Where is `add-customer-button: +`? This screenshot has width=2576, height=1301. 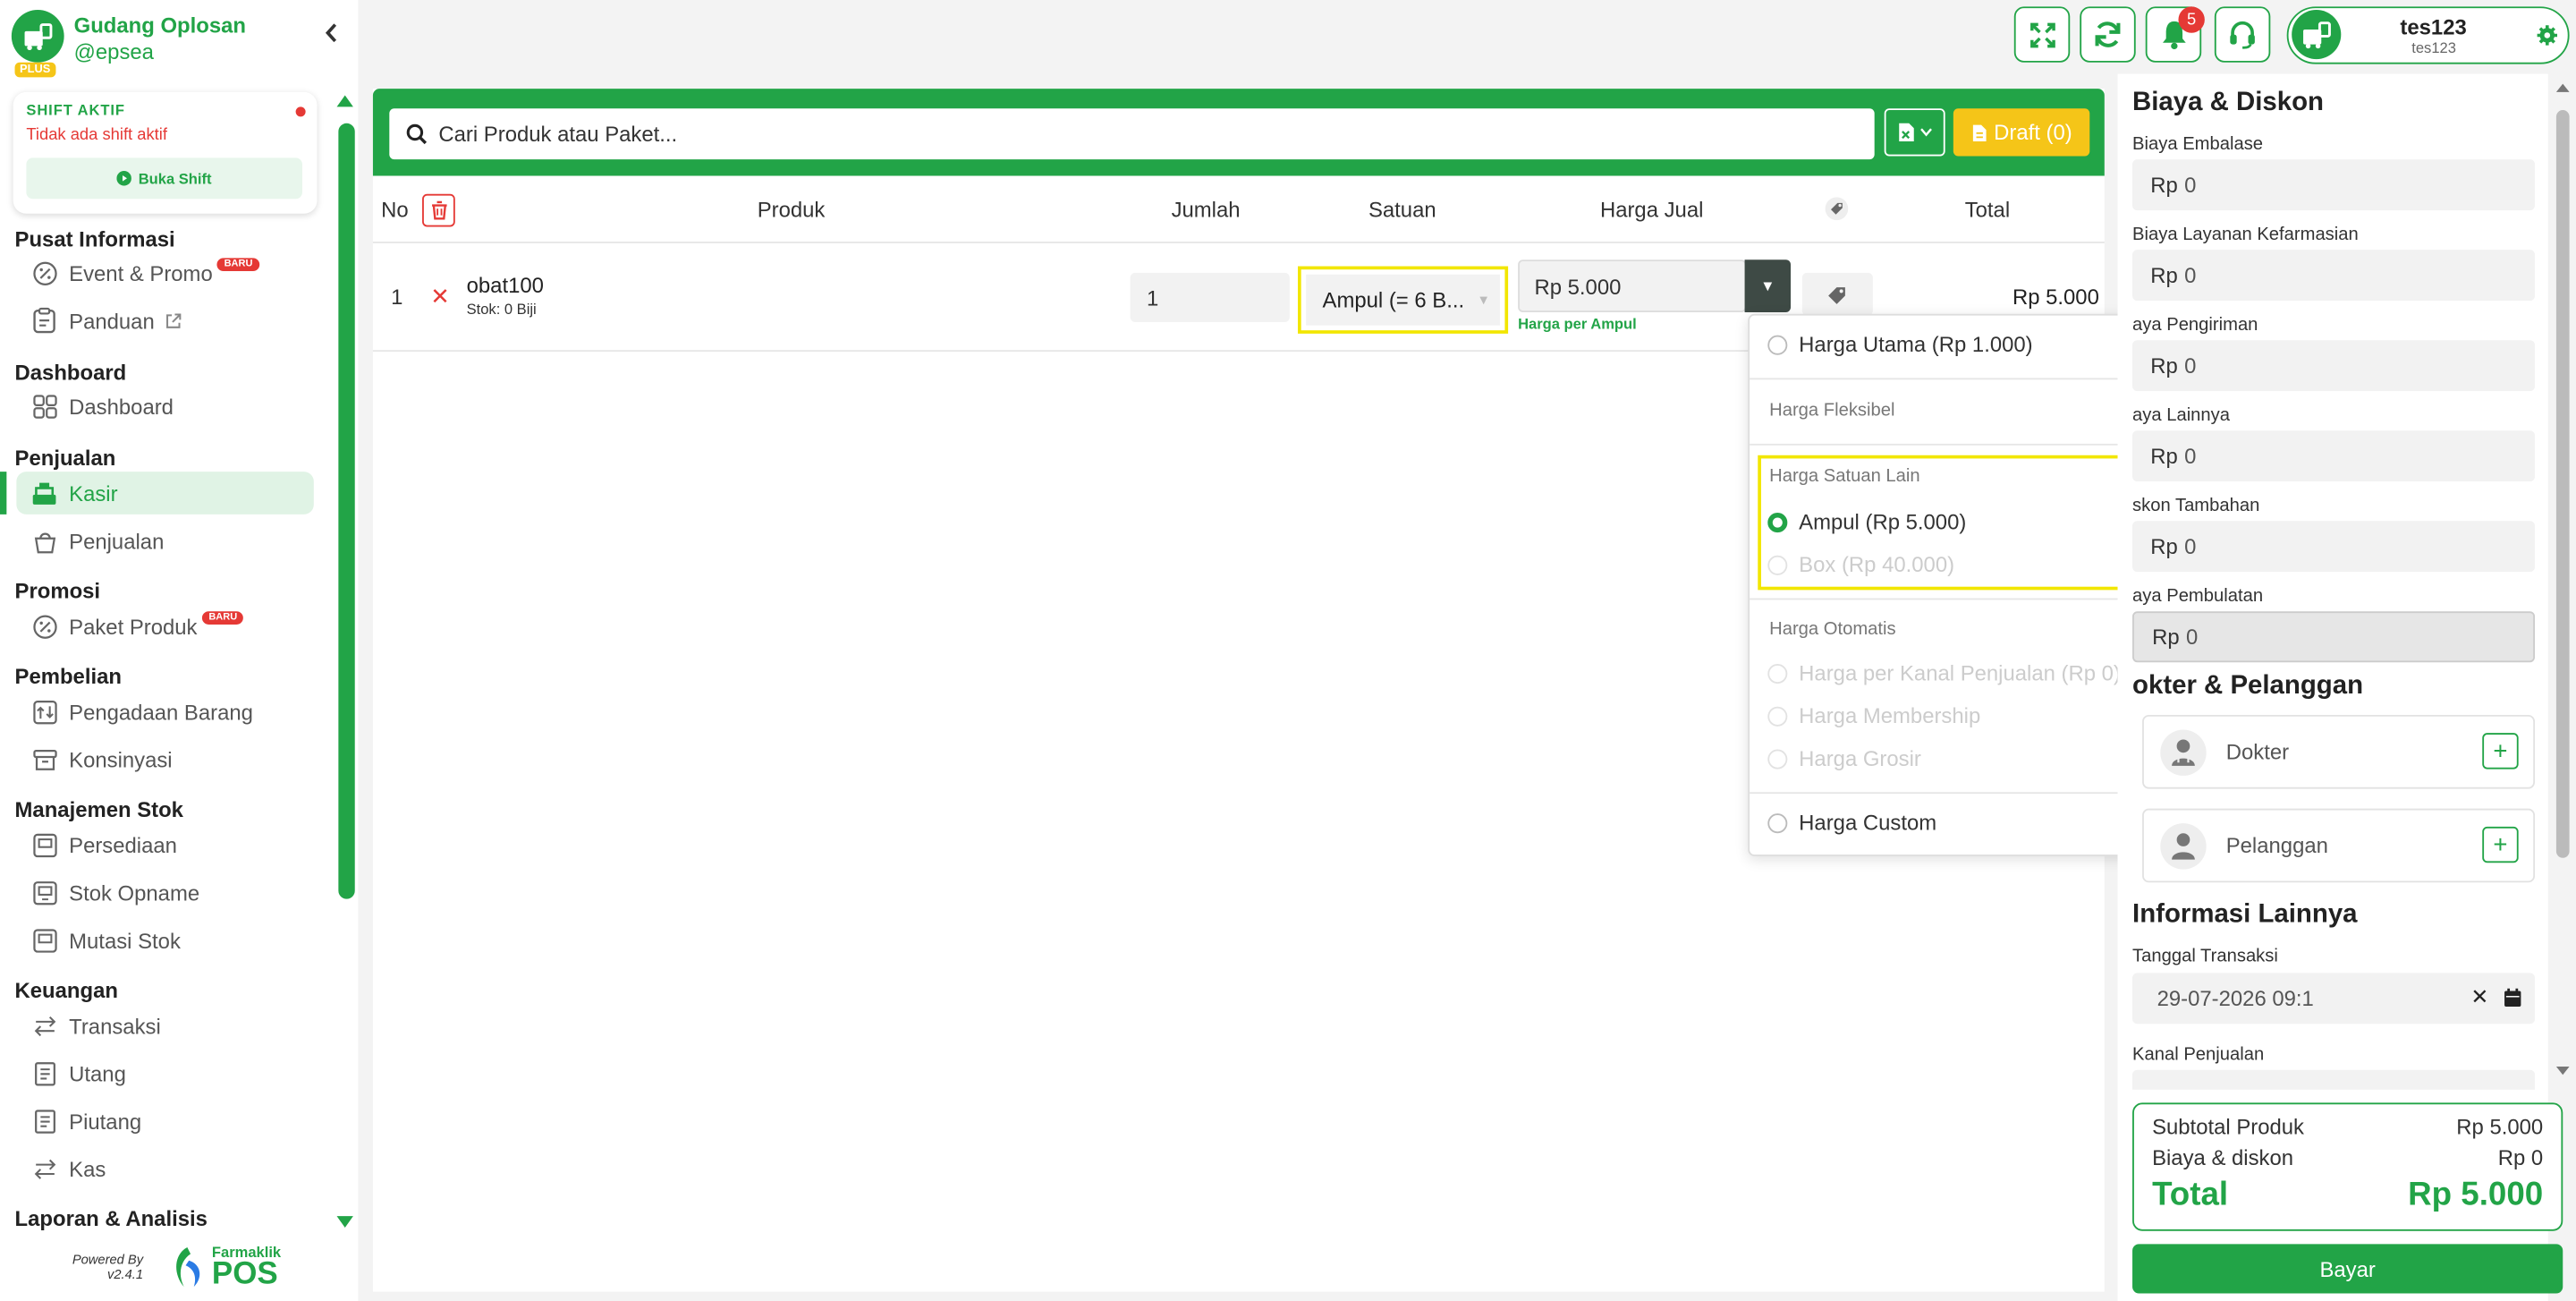
add-customer-button: + is located at coordinates (2500, 844).